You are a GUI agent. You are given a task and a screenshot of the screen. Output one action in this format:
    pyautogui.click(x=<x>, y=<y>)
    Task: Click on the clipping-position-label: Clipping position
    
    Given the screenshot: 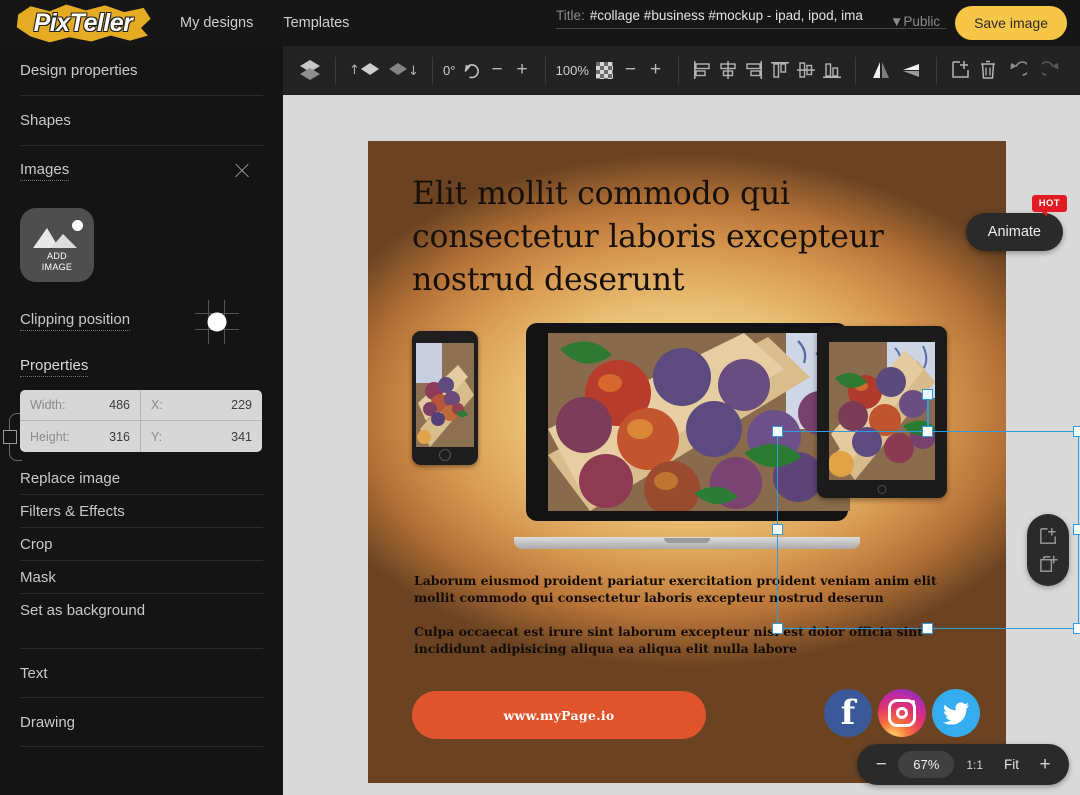 What is the action you would take?
    pyautogui.click(x=75, y=321)
    